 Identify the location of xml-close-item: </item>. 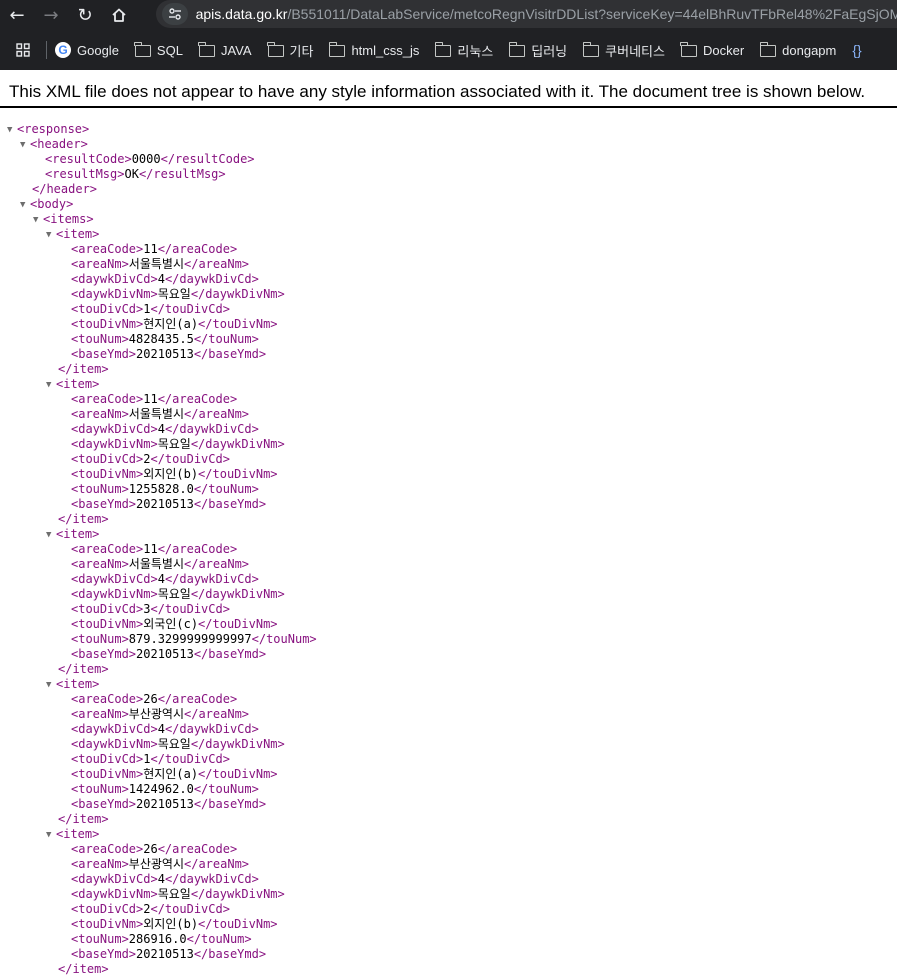
(448, 669).